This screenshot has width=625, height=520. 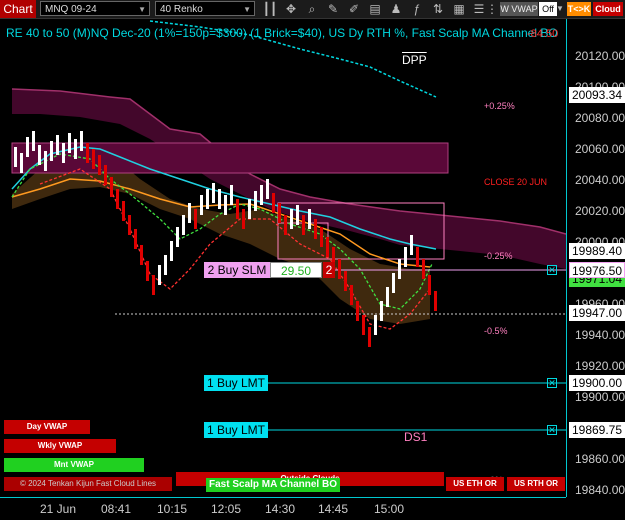 I want to click on time-tick: 10:15, so click(x=172, y=509).